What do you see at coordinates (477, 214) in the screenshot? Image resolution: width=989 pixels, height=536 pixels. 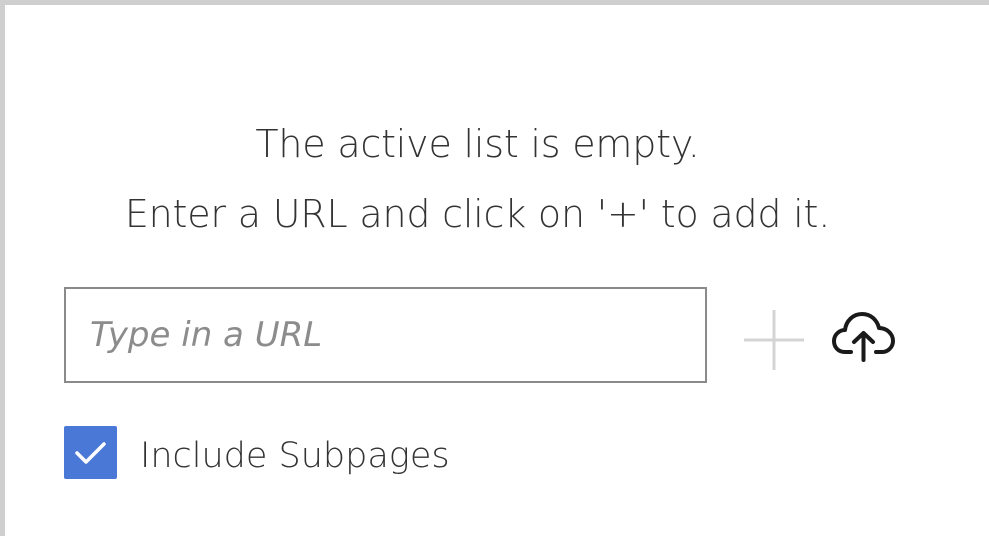 I see `empty-list-instructions: Enter a URL and click on '+' to add it.` at bounding box center [477, 214].